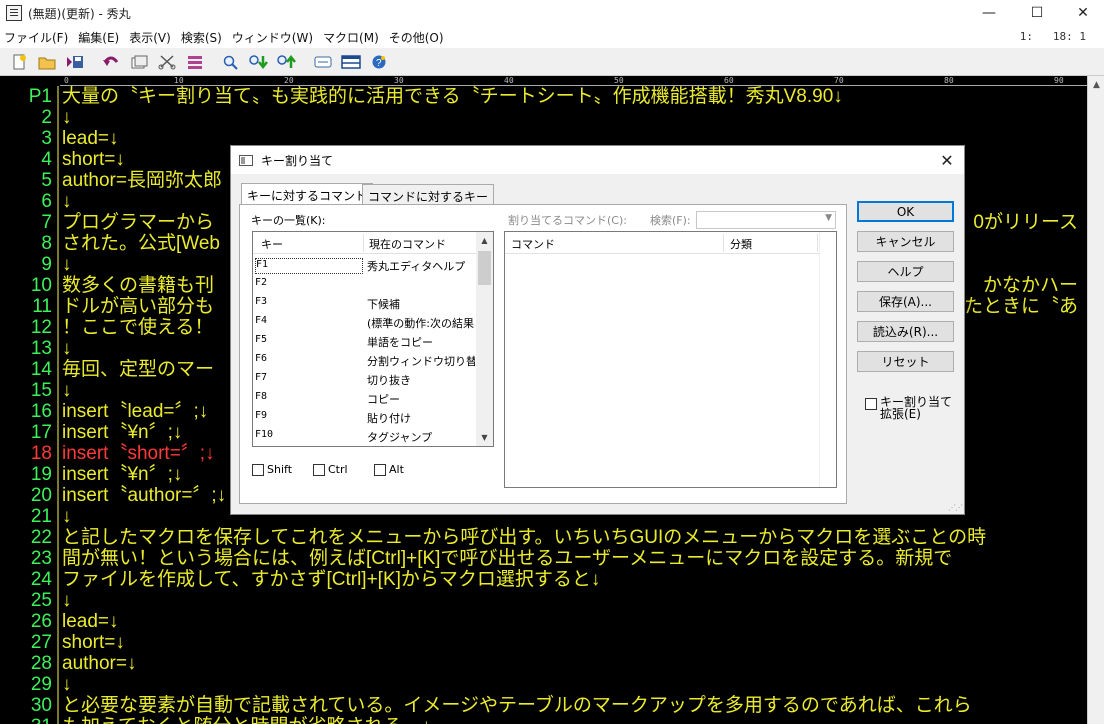  What do you see at coordinates (195, 62) in the screenshot?
I see `list-icon` at bounding box center [195, 62].